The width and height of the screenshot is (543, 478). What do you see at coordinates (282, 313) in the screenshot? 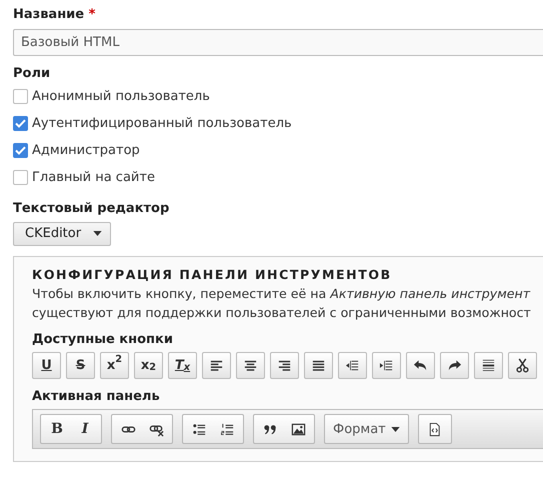
I see `description-line: существуют для поддержки пользователей с ограниченными возможност` at bounding box center [282, 313].